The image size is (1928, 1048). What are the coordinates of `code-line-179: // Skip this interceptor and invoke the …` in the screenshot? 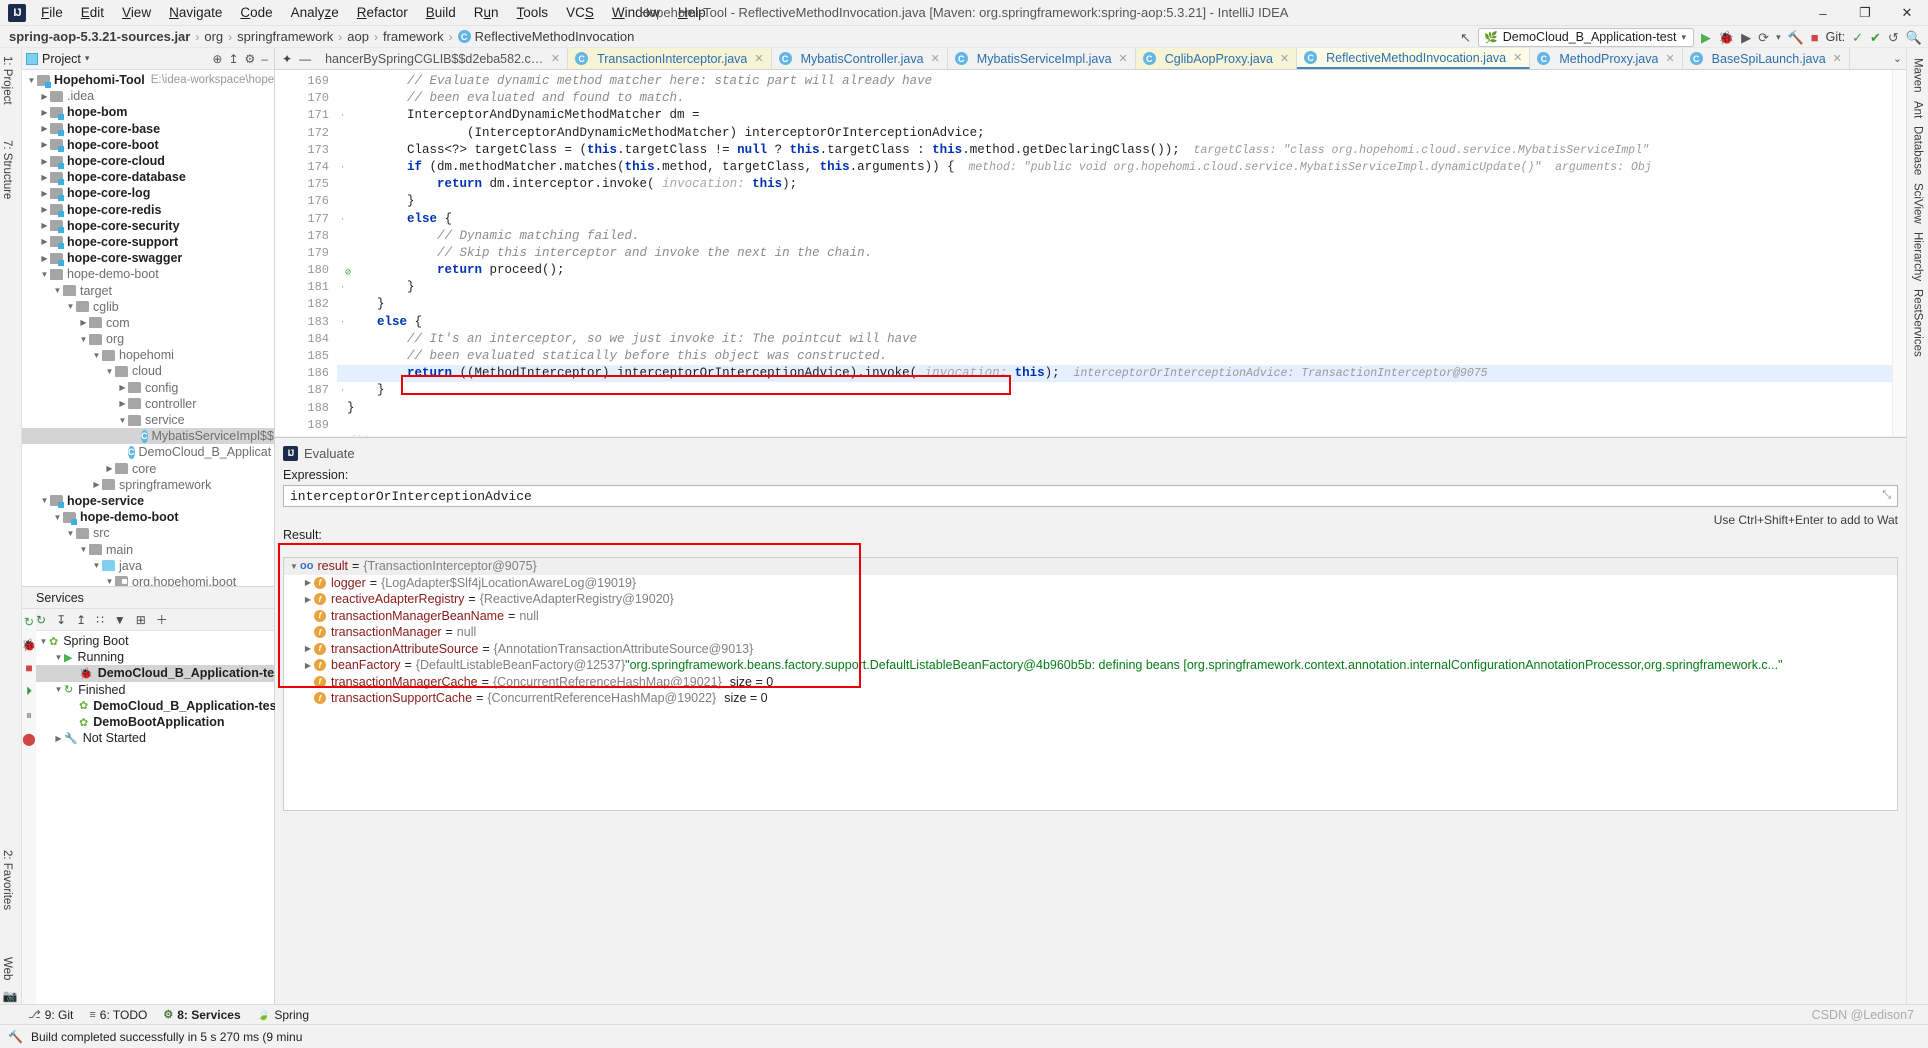 It's located at (1121, 253).